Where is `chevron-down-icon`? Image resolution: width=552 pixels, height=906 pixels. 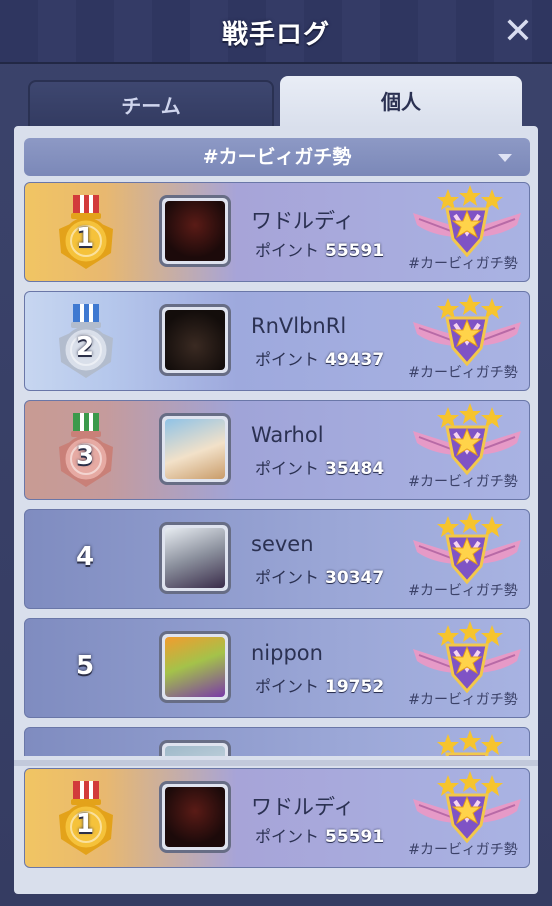
chevron-down-icon is located at coordinates (505, 158).